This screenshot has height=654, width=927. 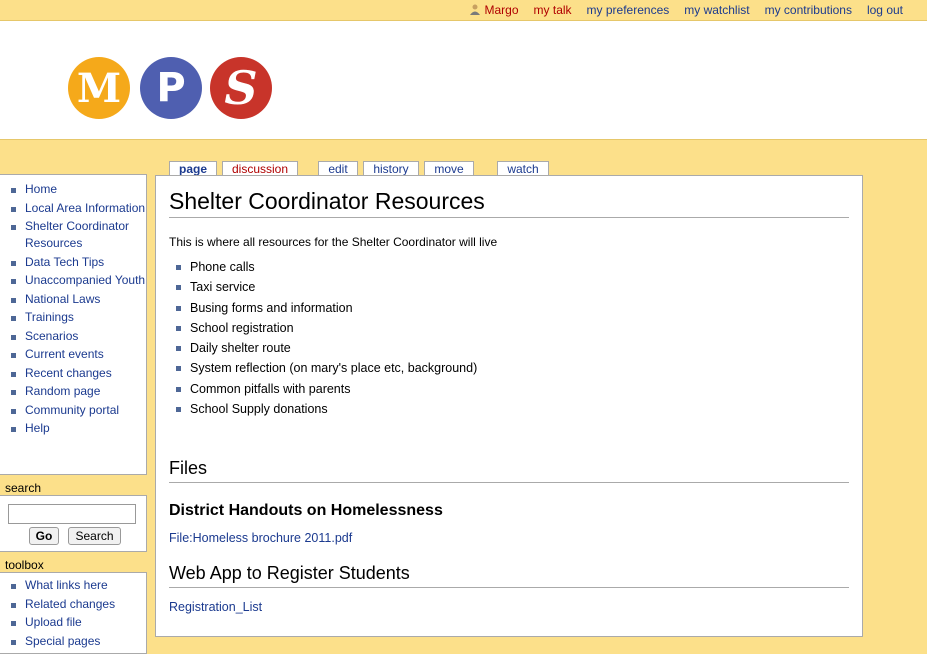 What do you see at coordinates (338, 168) in the screenshot?
I see `tab-edit: edit` at bounding box center [338, 168].